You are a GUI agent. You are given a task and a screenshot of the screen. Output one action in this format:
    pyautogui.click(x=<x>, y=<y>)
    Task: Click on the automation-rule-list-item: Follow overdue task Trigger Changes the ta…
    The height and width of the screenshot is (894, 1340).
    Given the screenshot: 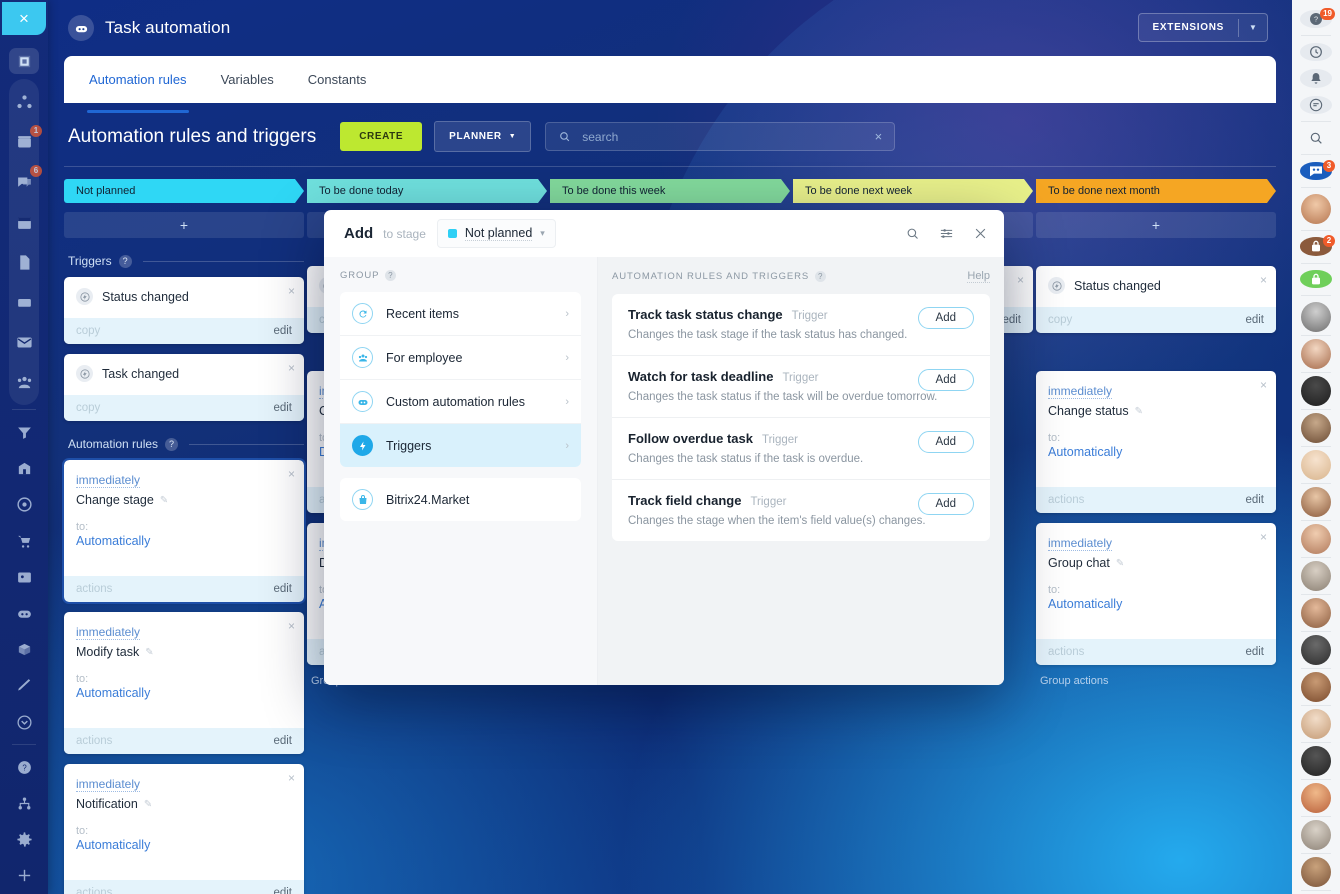 What is the action you would take?
    pyautogui.click(x=801, y=448)
    